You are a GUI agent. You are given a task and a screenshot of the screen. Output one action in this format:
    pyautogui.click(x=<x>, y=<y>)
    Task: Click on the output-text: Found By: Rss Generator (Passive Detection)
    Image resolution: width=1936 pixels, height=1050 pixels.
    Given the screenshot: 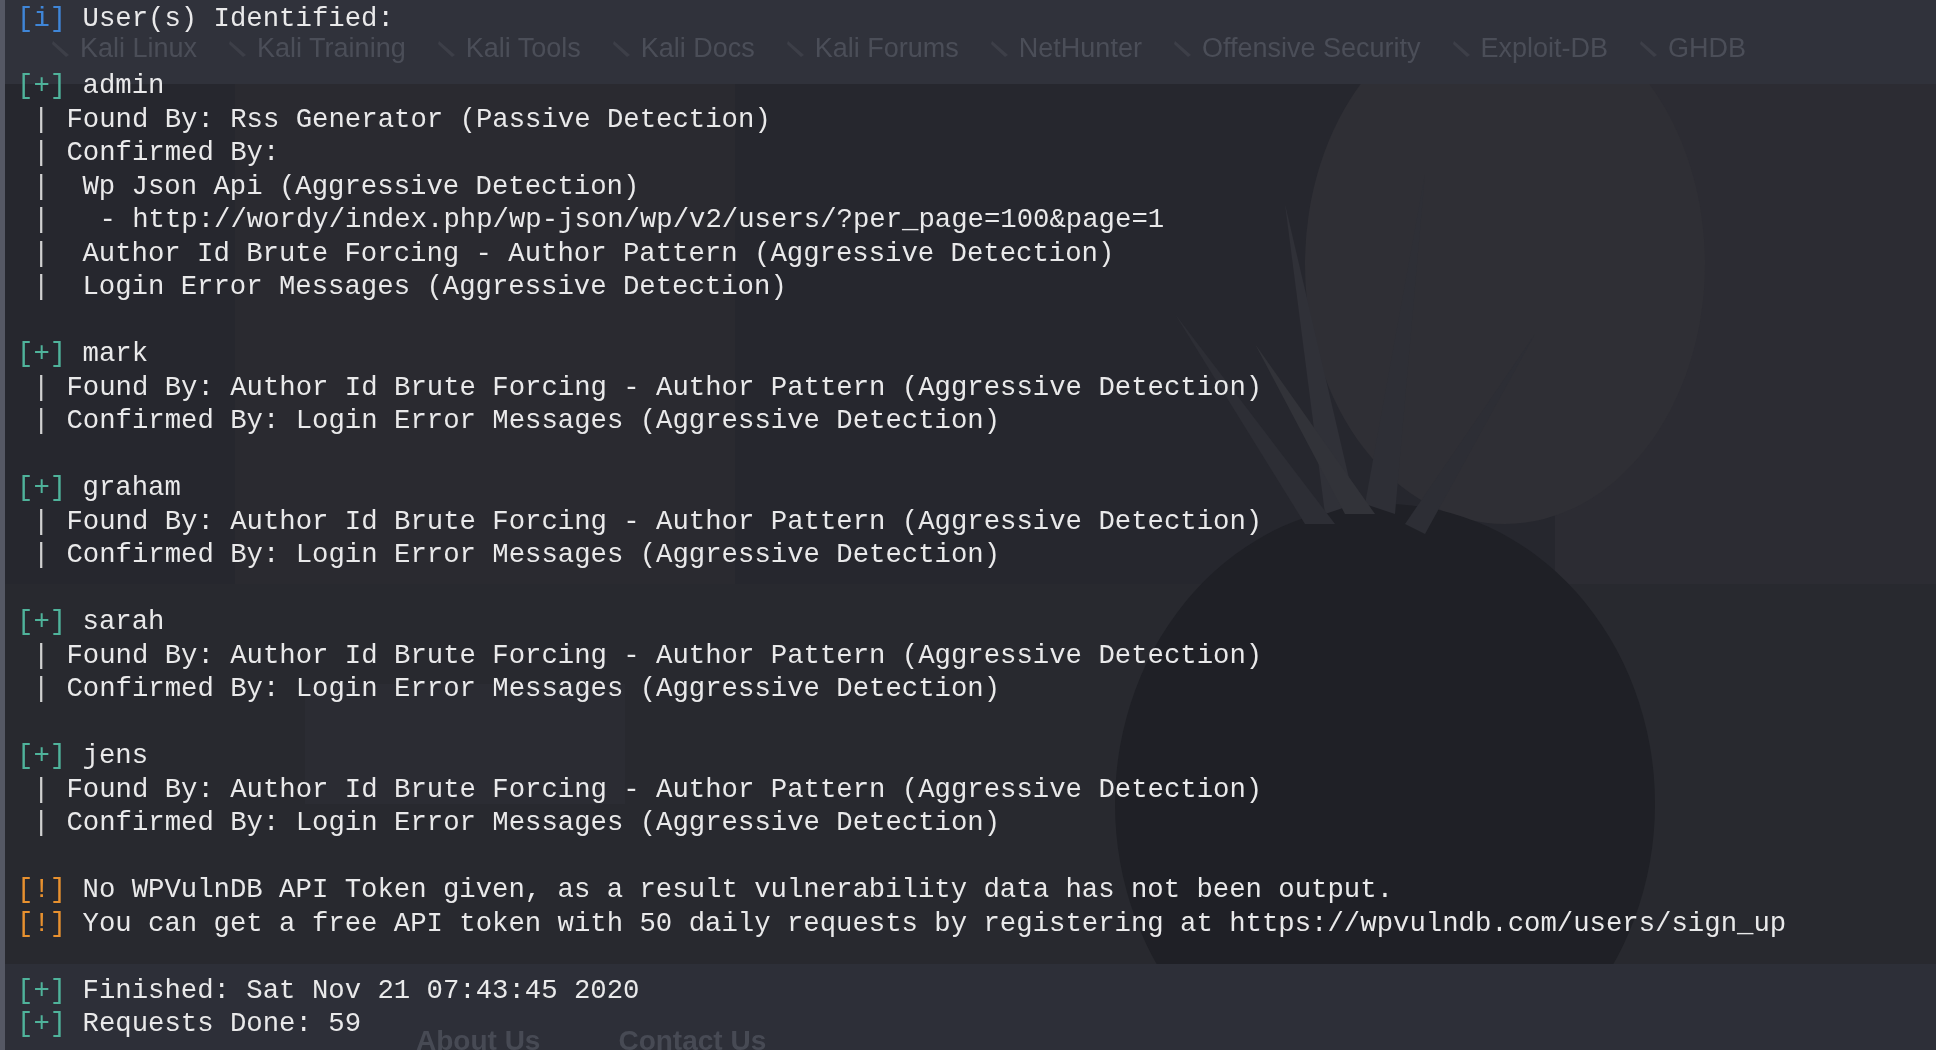 What is the action you would take?
    pyautogui.click(x=418, y=119)
    